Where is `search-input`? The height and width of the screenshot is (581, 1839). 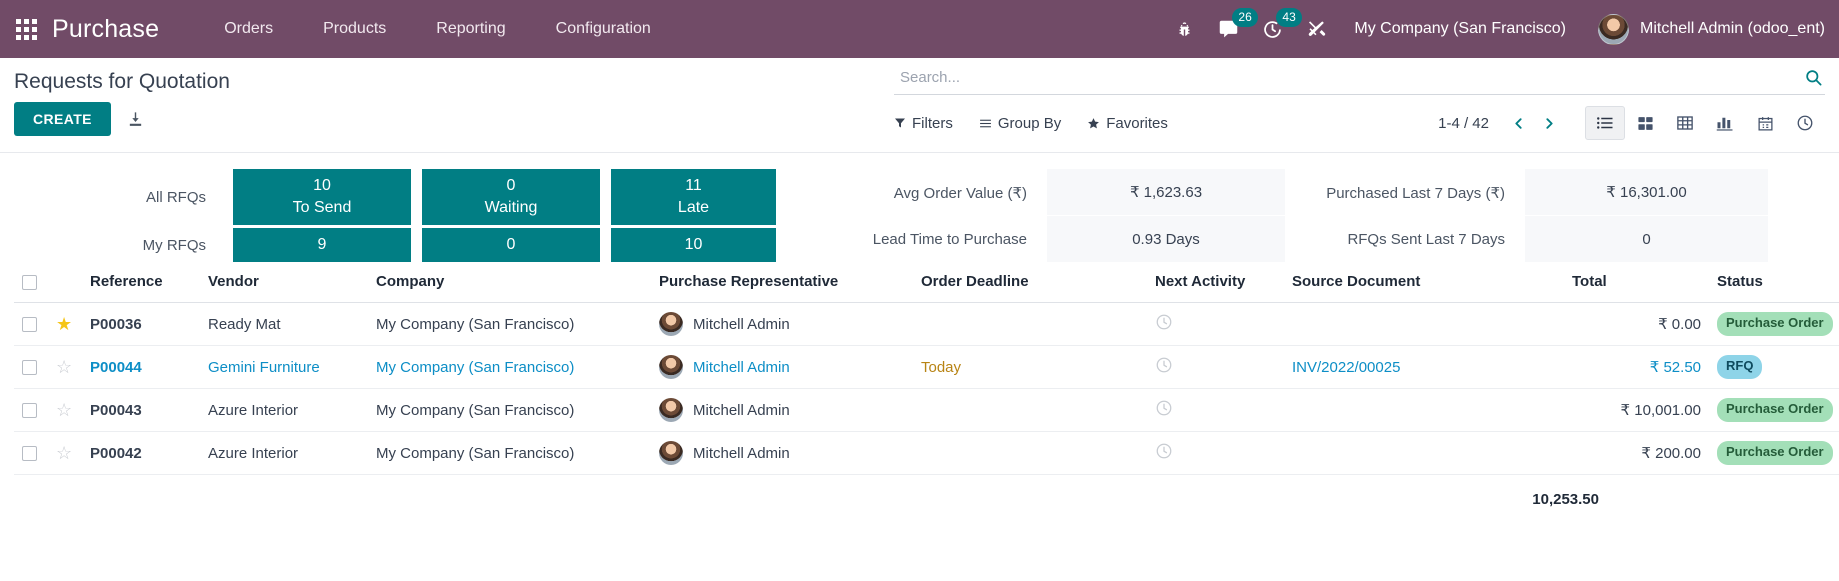
search-input is located at coordinates (1347, 77).